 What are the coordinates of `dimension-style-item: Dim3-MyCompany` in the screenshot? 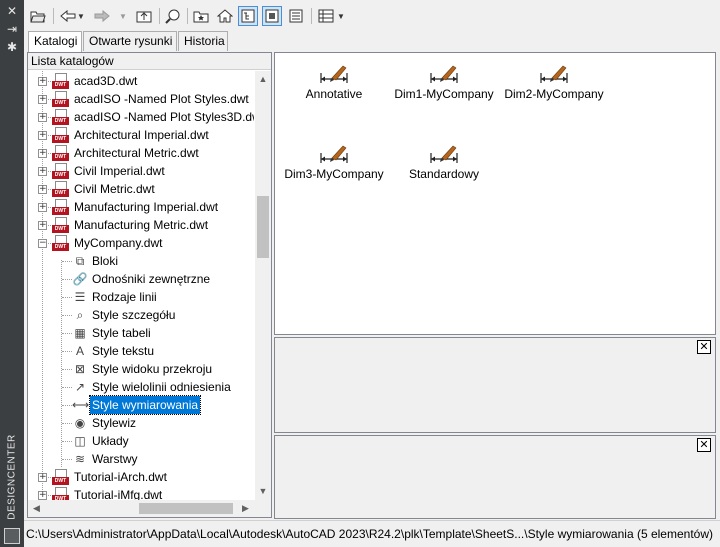 It's located at (334, 163).